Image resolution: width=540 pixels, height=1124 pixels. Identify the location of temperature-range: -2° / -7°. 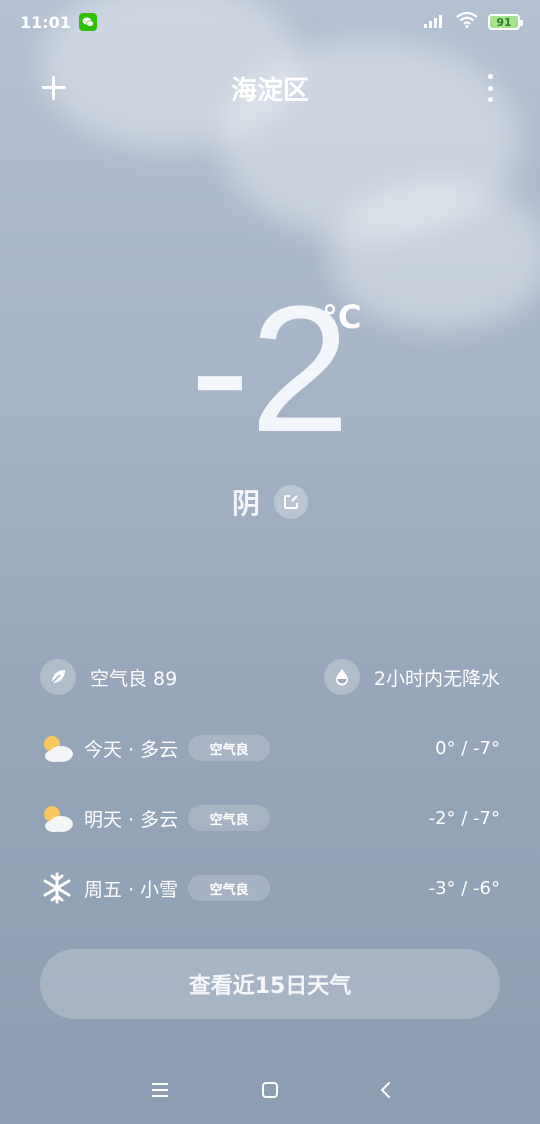
(464, 818).